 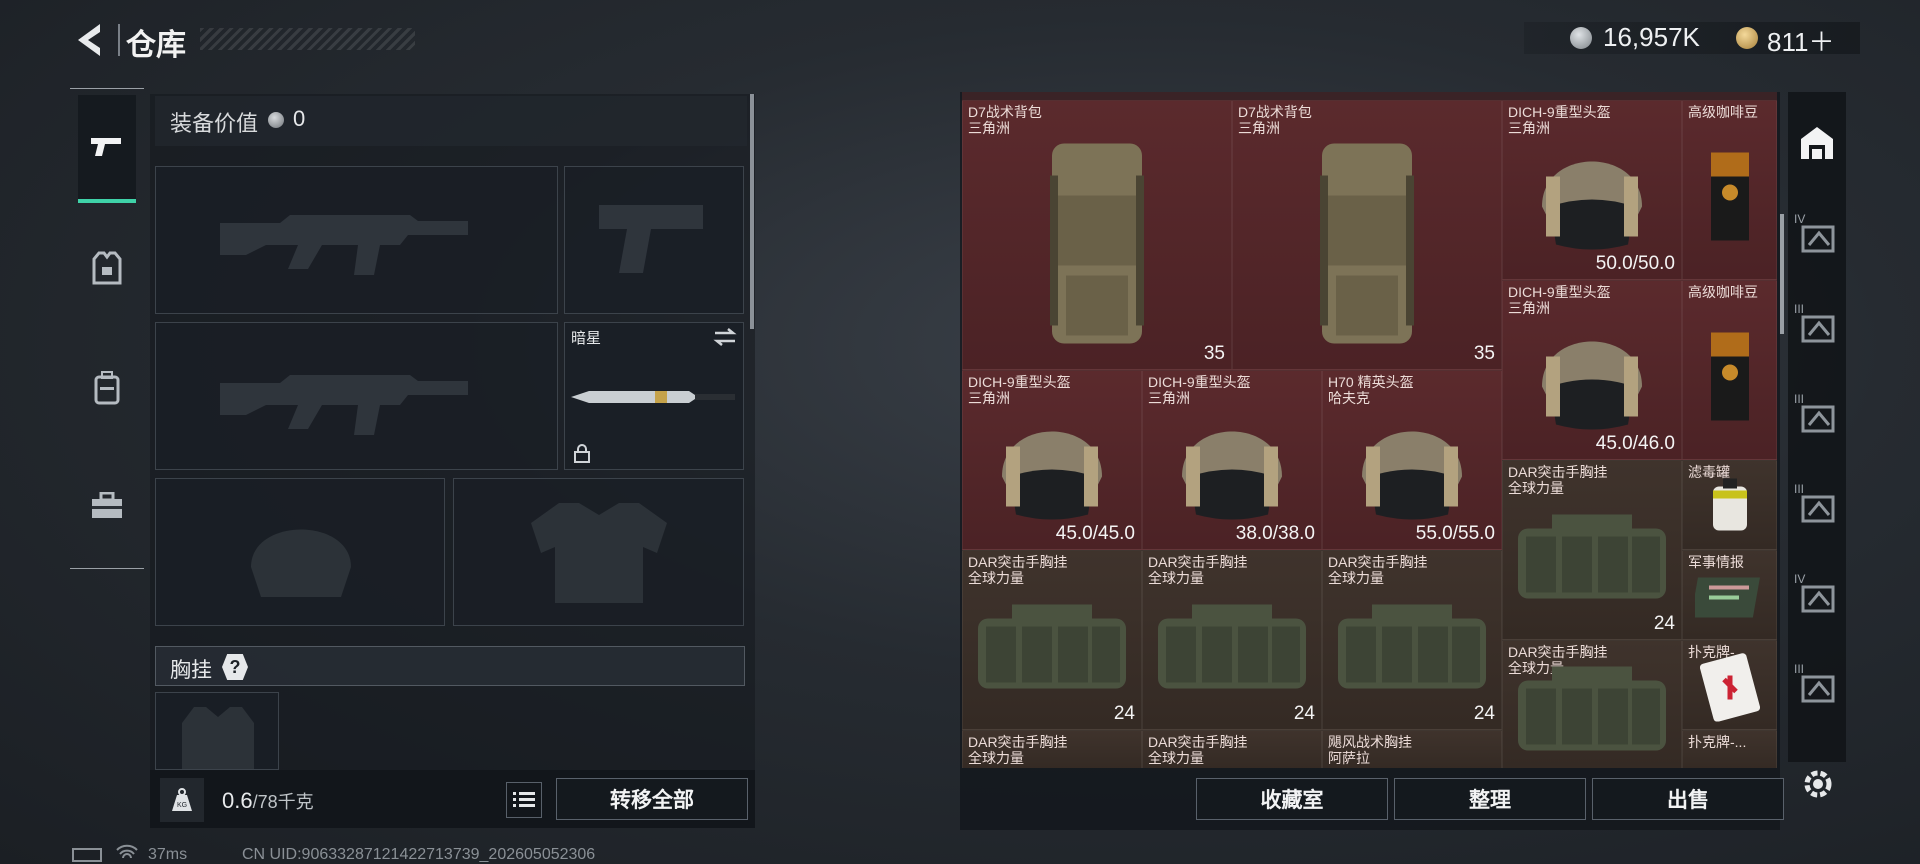 I want to click on transfer-all-button: 转移全部, so click(x=652, y=799).